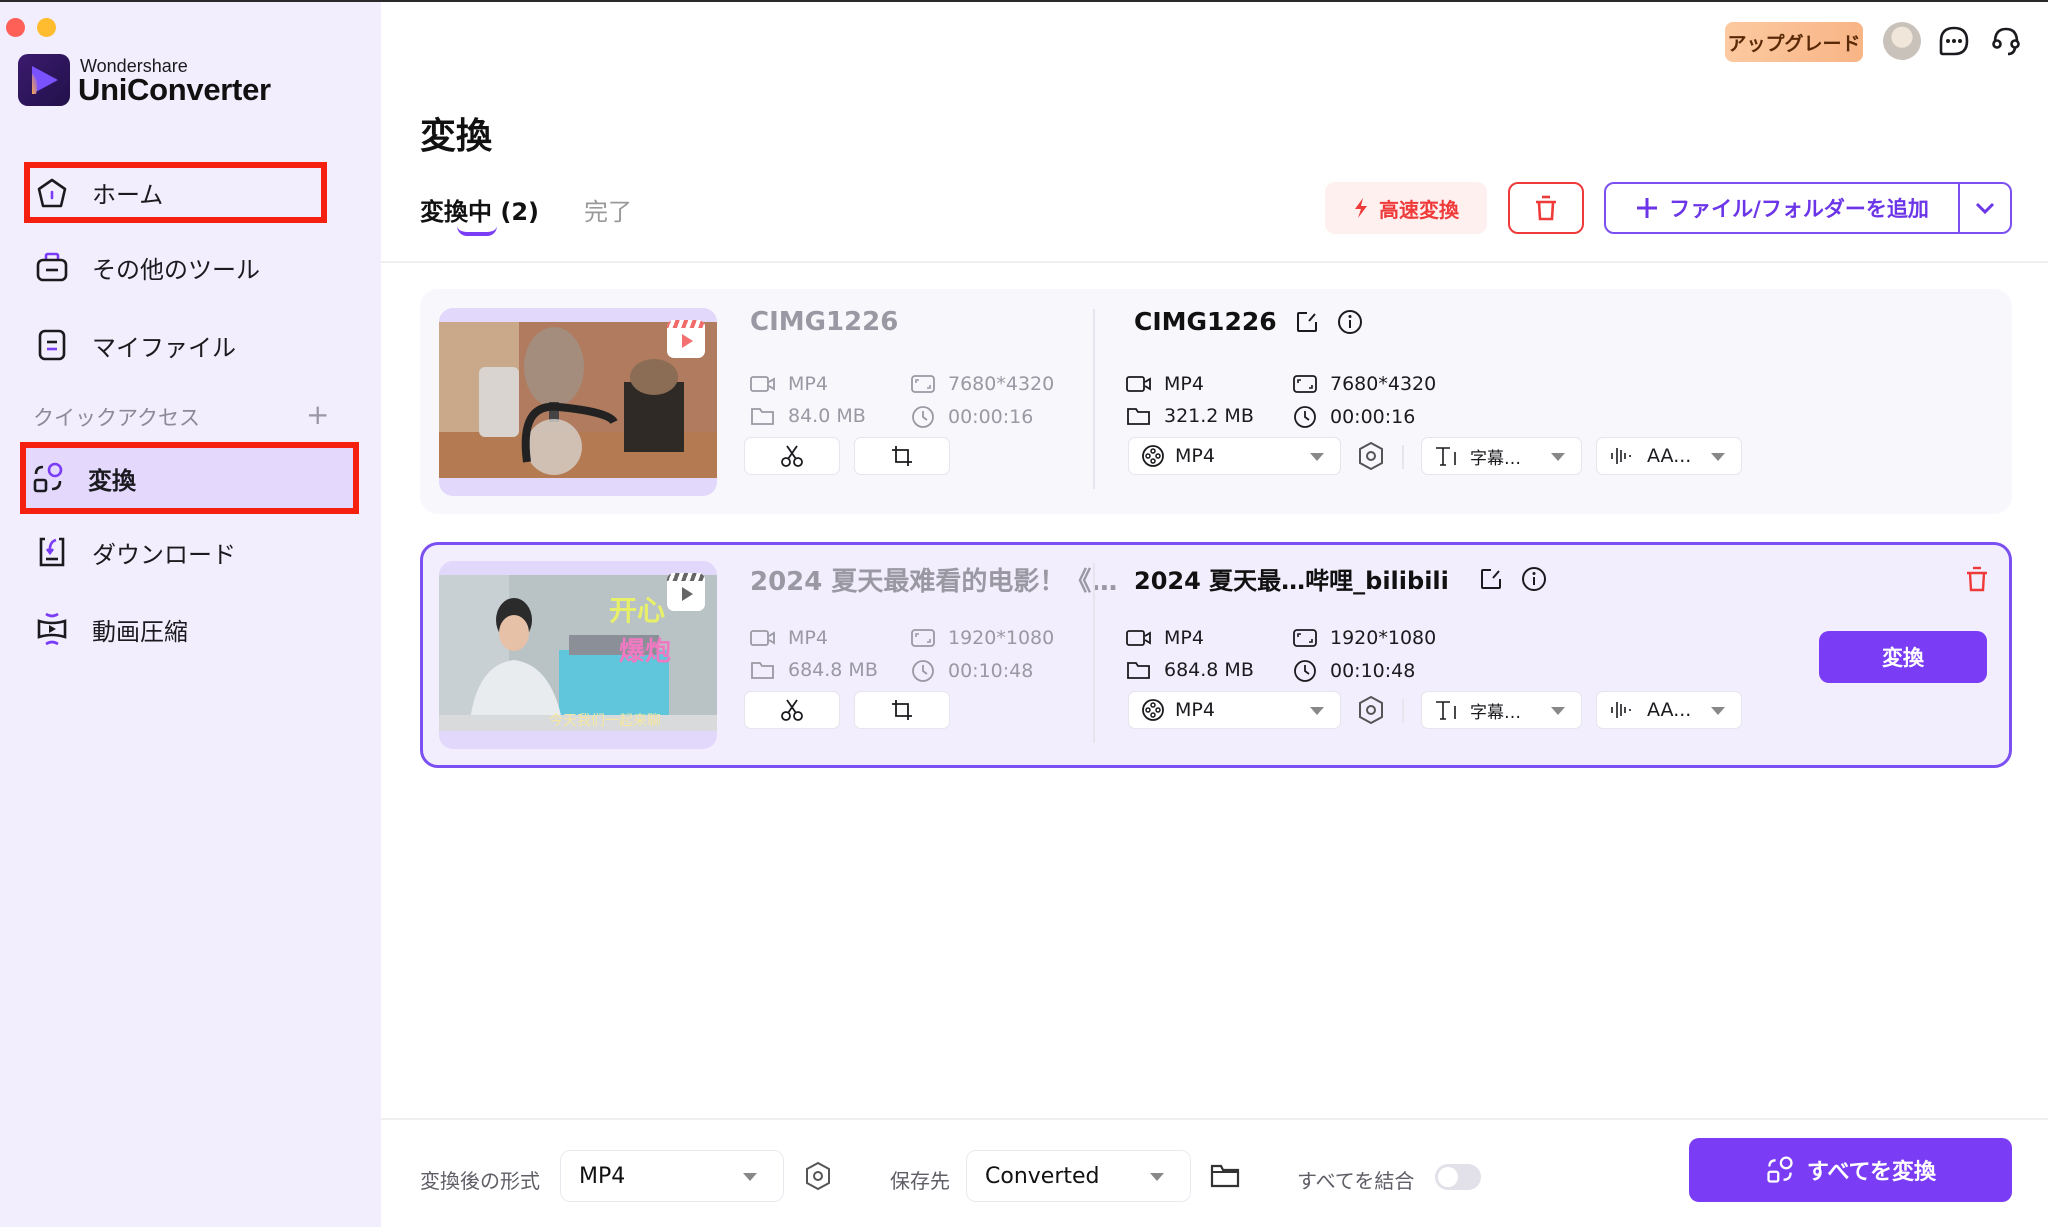  Describe the element at coordinates (116, 418) in the screenshot. I see `quick-access-label: クイックアクセス` at that location.